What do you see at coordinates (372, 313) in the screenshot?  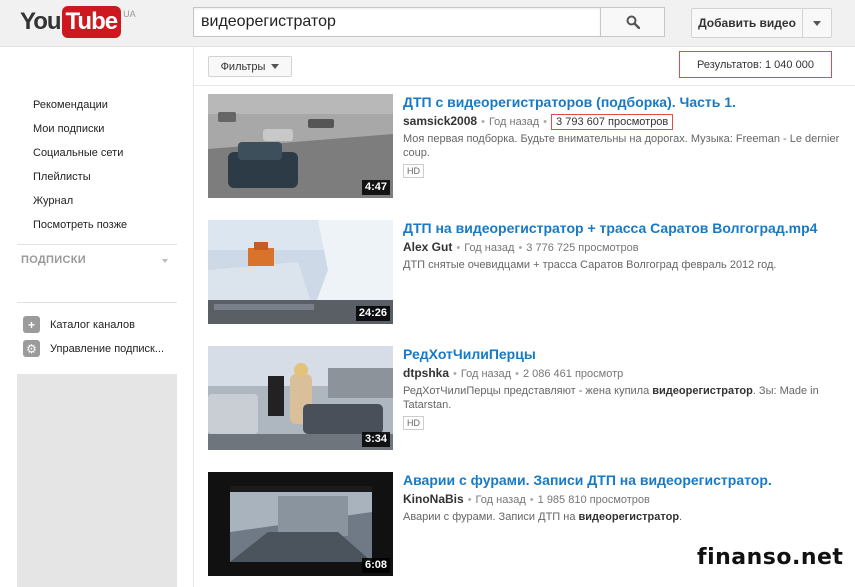 I see `video-duration: 24:26` at bounding box center [372, 313].